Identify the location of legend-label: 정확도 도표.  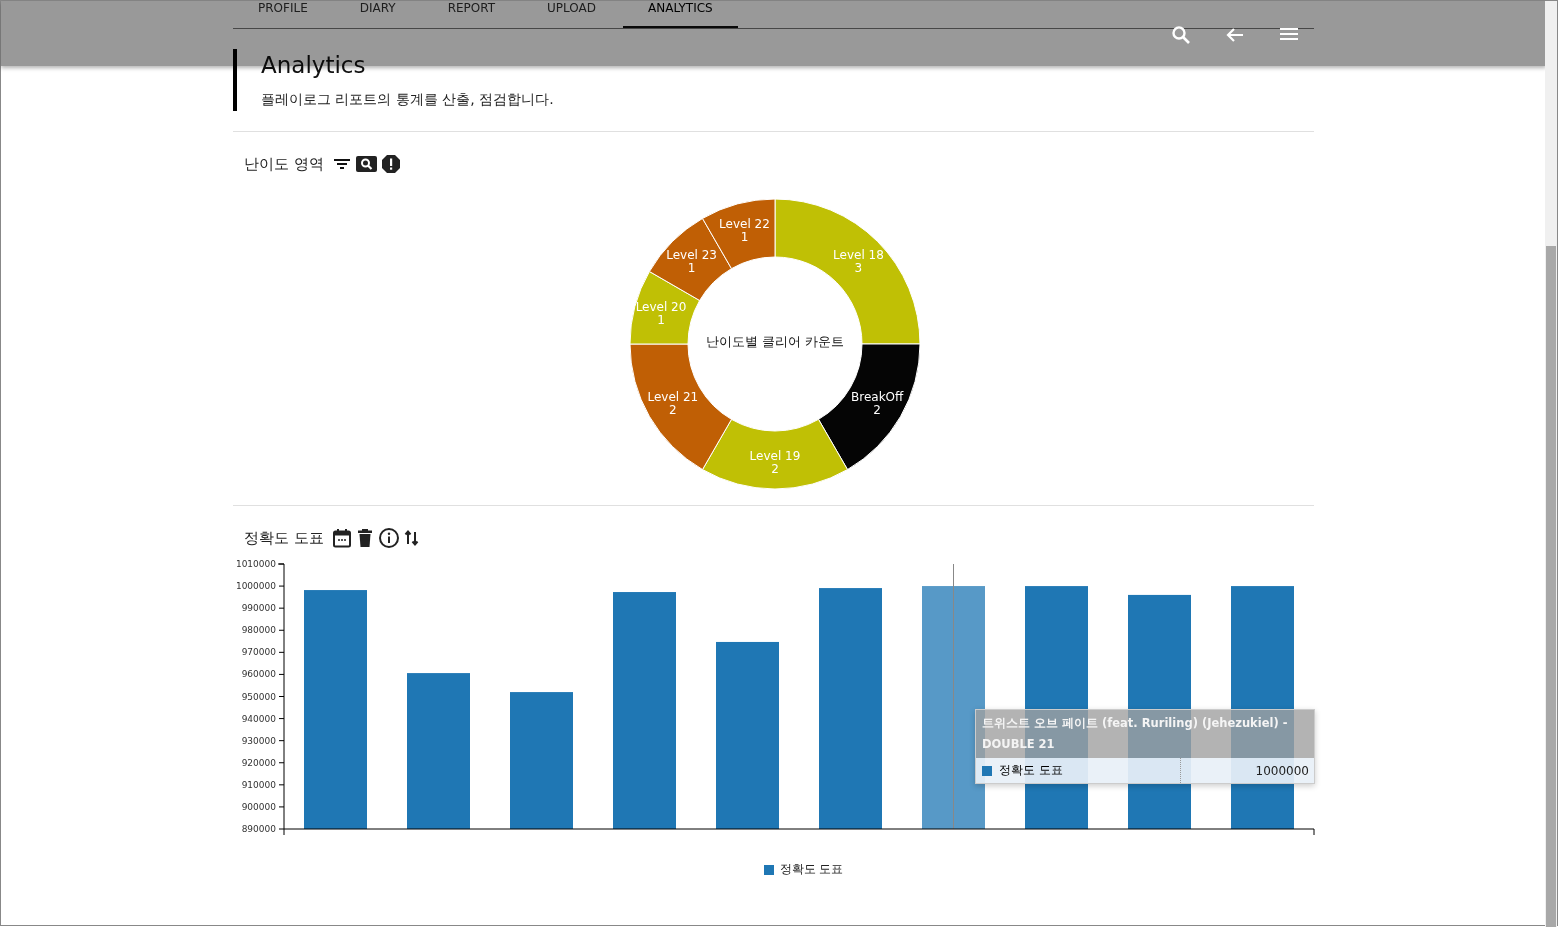
(811, 869).